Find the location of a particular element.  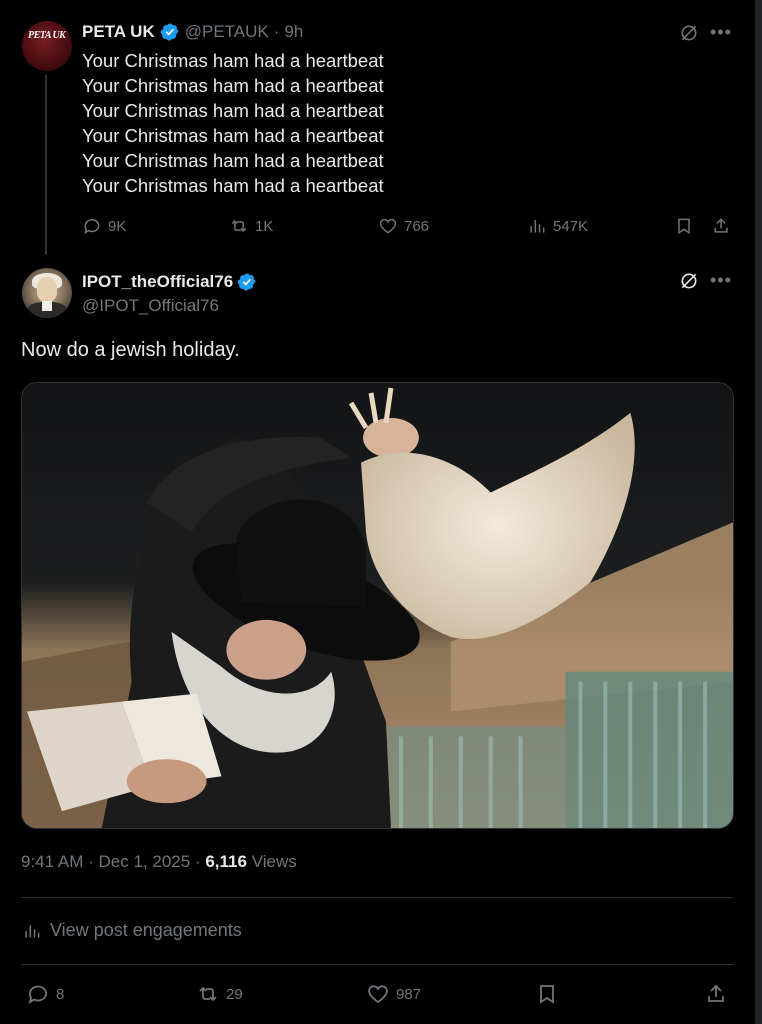

avatar-logo-subtext is located at coordinates (47, 50).